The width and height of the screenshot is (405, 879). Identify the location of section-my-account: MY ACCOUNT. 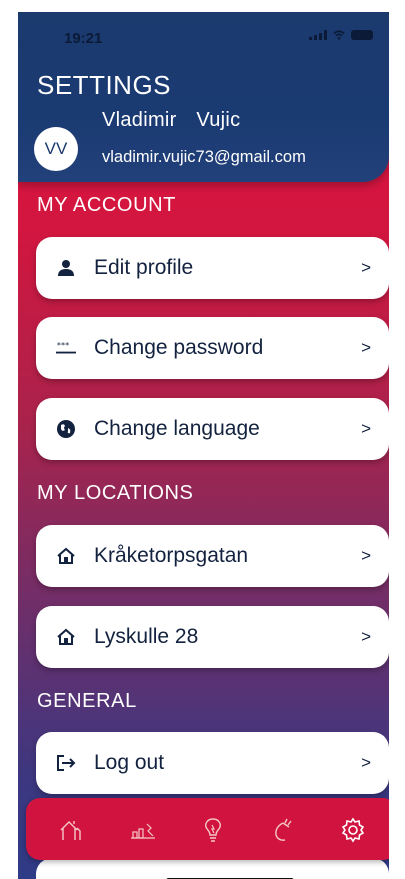
(106, 205).